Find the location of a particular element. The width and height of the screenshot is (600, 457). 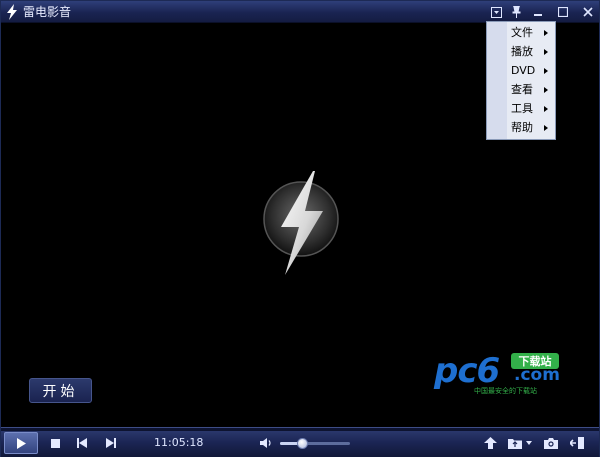

stop-icon is located at coordinates (55, 443).